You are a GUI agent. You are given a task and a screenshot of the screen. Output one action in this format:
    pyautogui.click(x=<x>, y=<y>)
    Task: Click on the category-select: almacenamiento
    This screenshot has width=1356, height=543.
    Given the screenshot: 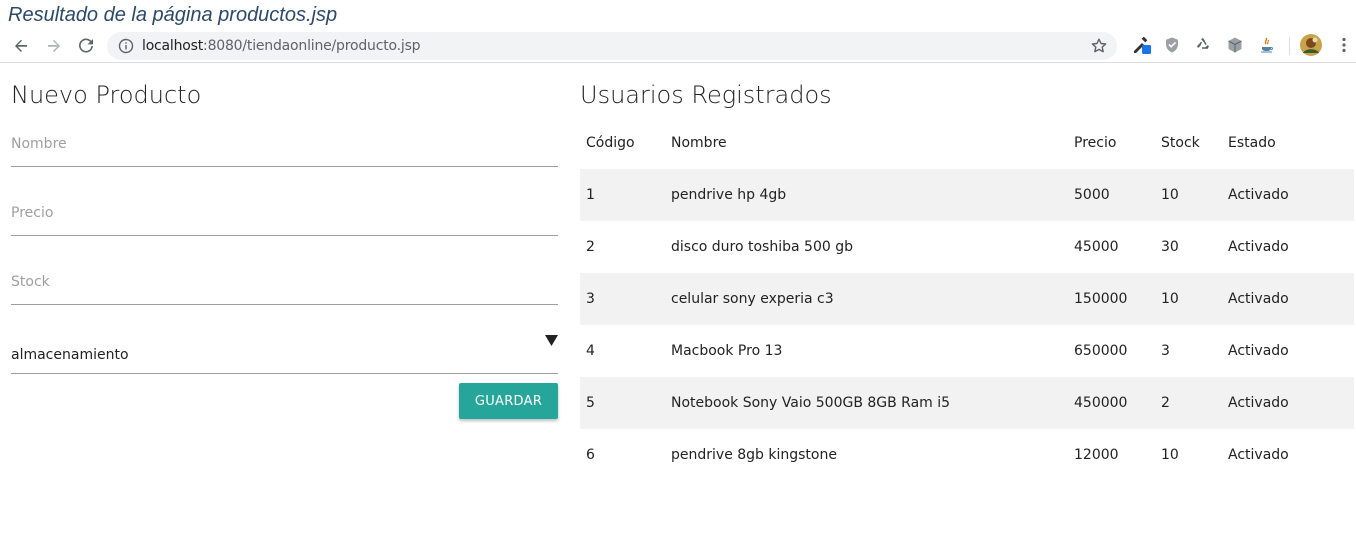 What is the action you would take?
    pyautogui.click(x=284, y=354)
    